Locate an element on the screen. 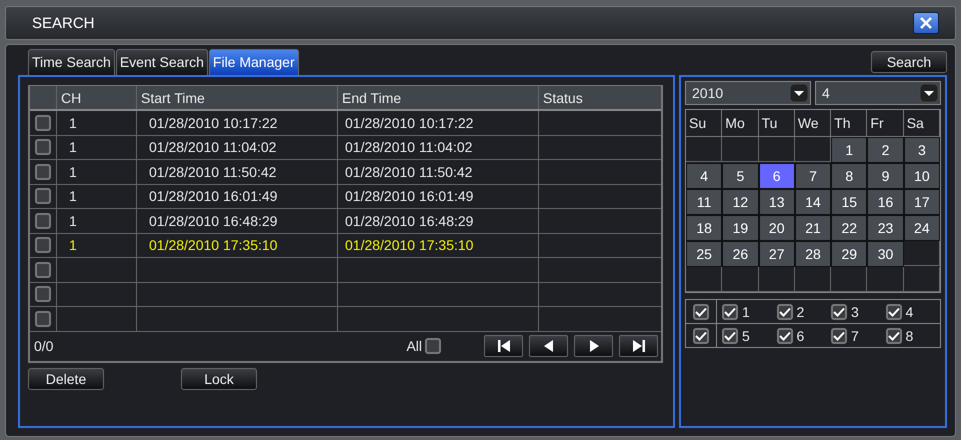 The height and width of the screenshot is (440, 961). search-button: Search is located at coordinates (909, 62).